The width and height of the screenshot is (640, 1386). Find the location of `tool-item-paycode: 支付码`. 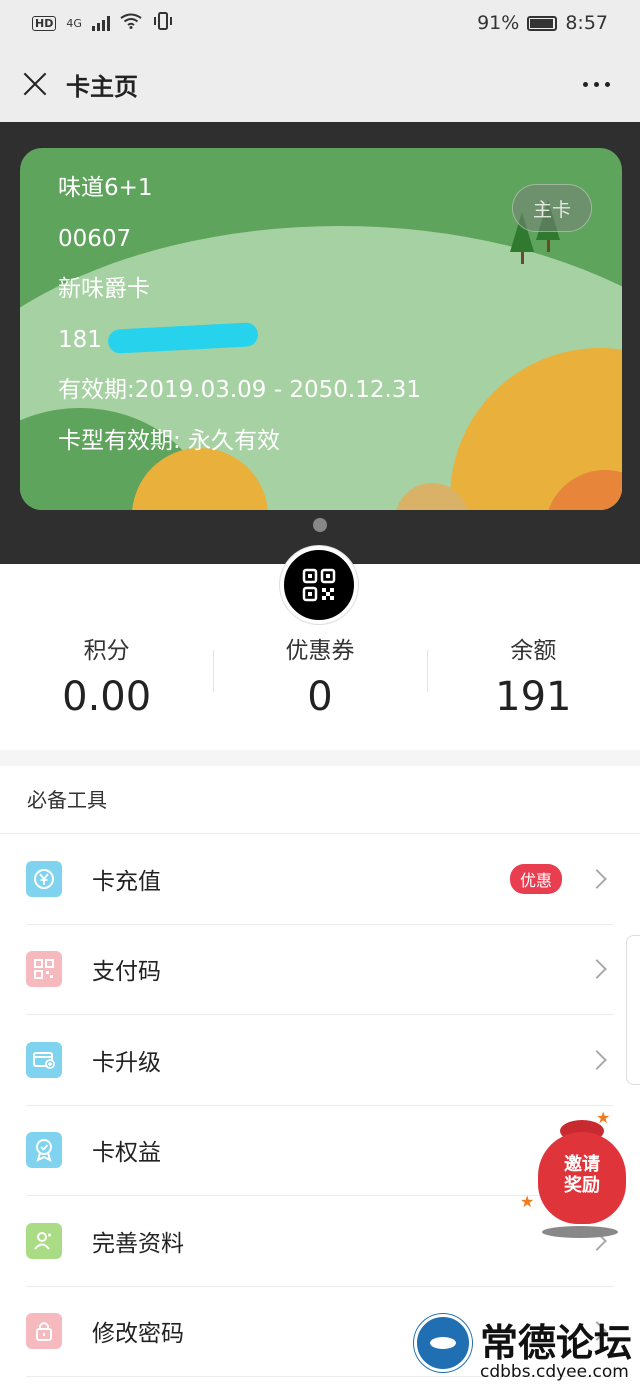

tool-item-paycode: 支付码 is located at coordinates (320, 970).